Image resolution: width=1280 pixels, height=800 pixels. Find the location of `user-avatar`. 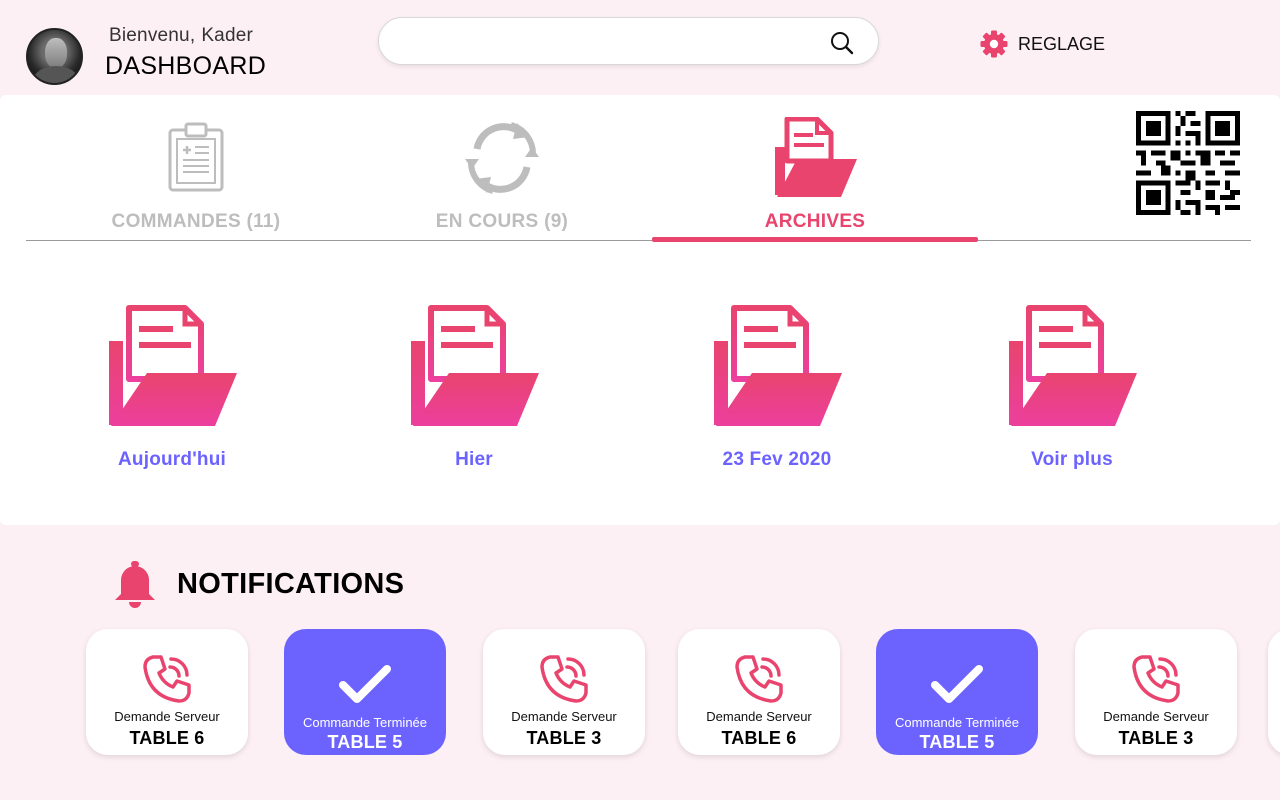

user-avatar is located at coordinates (54, 56).